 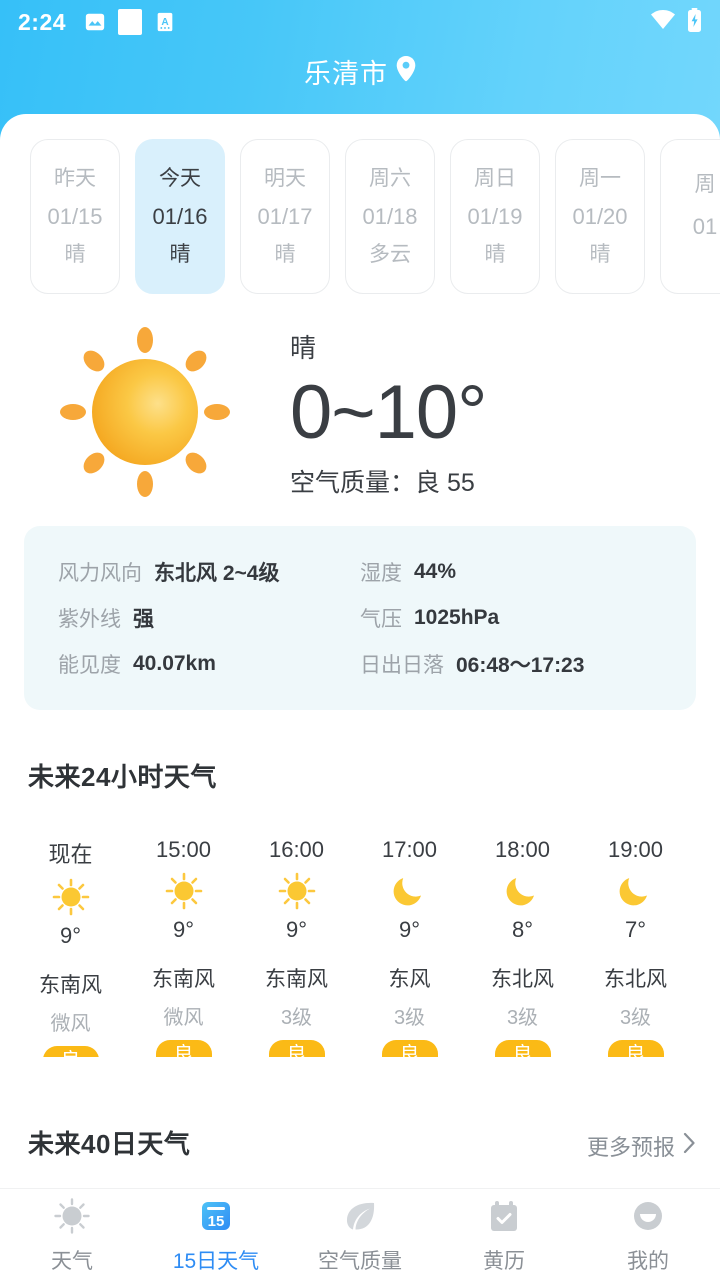 I want to click on map-pin-icon, so click(x=406, y=71).